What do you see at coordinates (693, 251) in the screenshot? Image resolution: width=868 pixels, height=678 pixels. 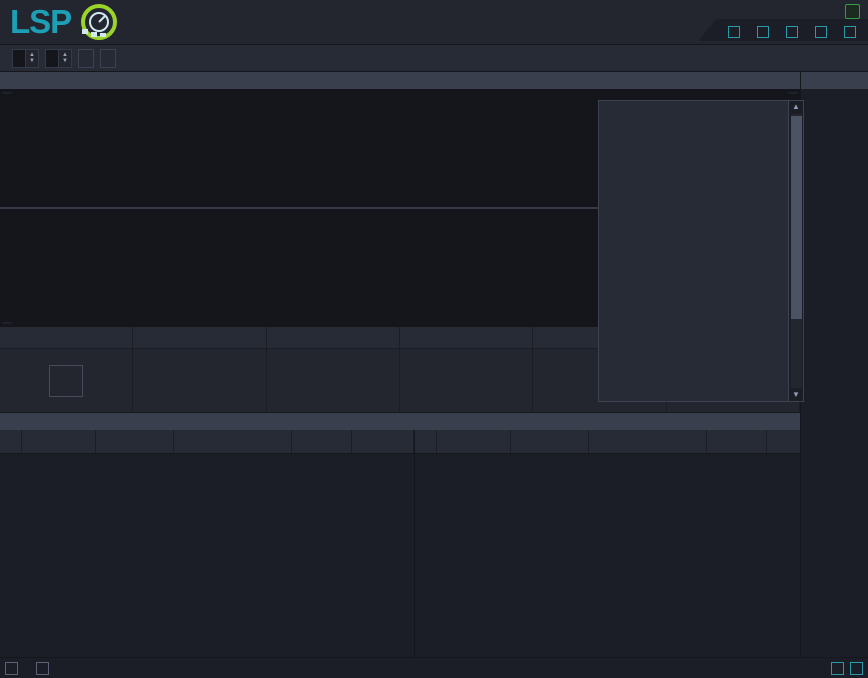 I see `file-list-items` at bounding box center [693, 251].